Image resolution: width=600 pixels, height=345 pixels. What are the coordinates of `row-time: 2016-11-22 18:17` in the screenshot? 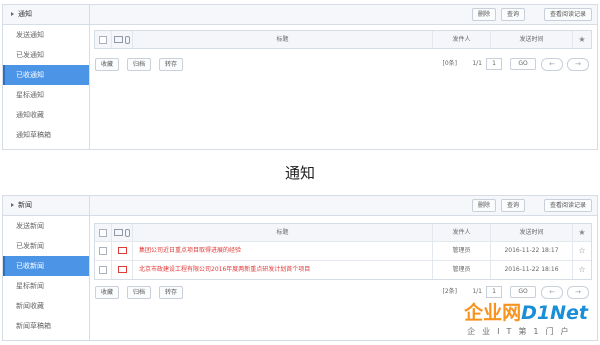 It's located at (532, 251).